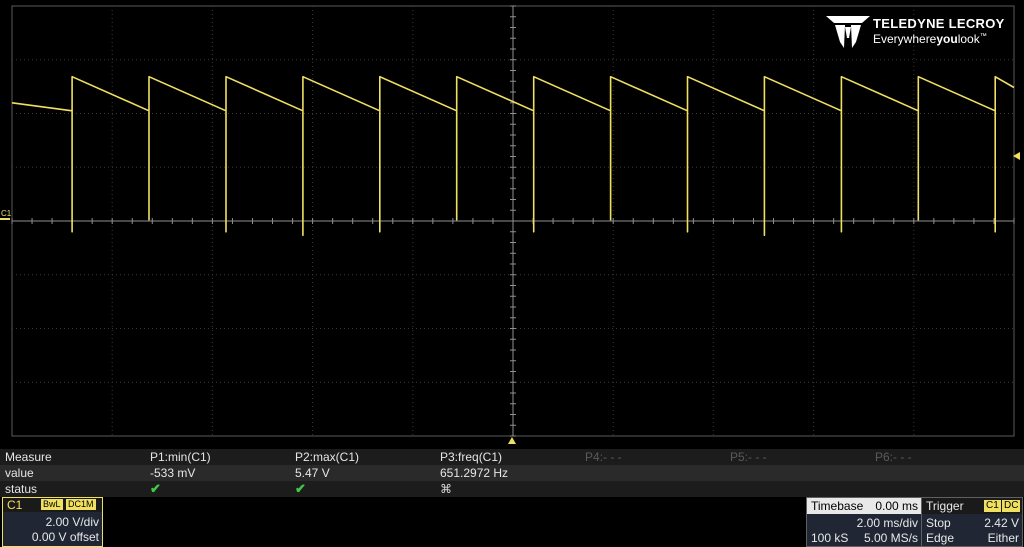 Image resolution: width=1024 pixels, height=547 pixels. I want to click on channel-ground-label: C1, so click(6, 213).